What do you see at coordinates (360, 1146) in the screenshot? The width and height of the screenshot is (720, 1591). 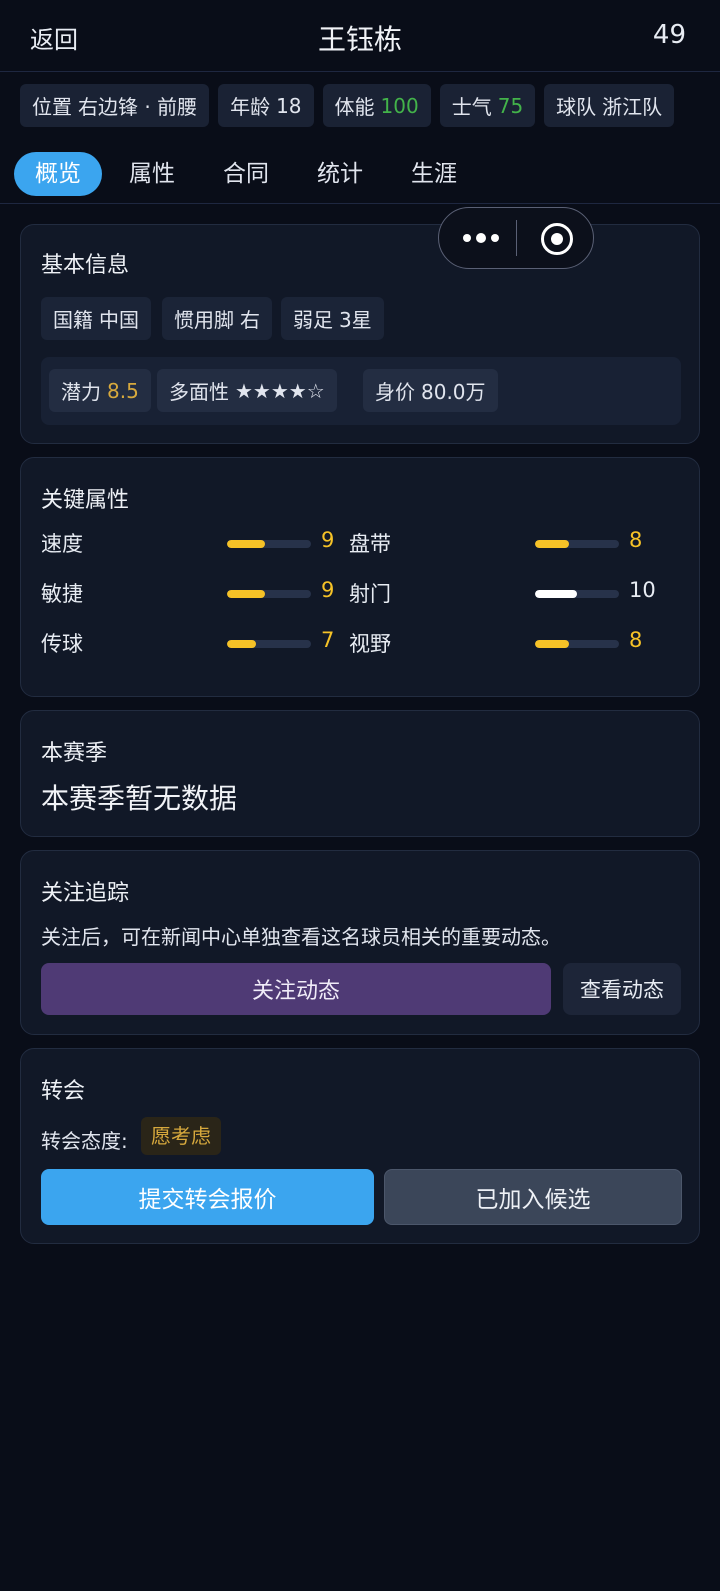 I see `transfer-card: 转会 转会态度: 愿考虑 提交转会报价 已加入候选` at bounding box center [360, 1146].